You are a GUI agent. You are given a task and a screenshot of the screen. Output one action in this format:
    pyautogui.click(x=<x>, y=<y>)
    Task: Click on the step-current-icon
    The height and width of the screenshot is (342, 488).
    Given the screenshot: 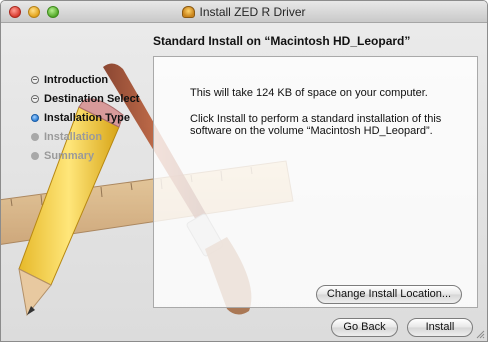 What is the action you would take?
    pyautogui.click(x=35, y=117)
    